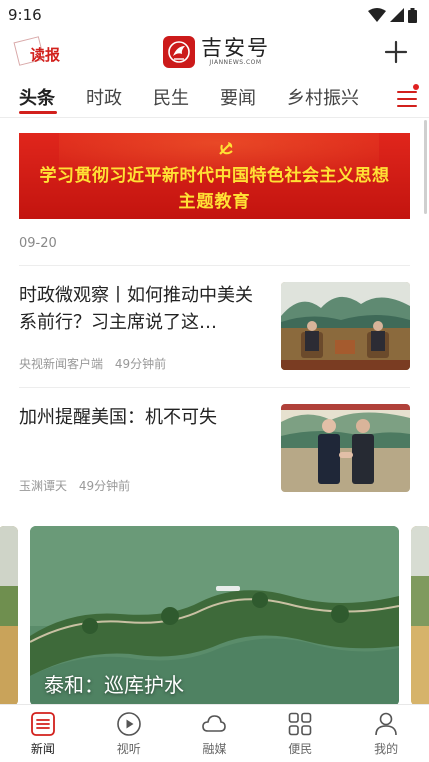  I want to click on news-meta: 央视新闻客户端 49分钟前, so click(92, 363).